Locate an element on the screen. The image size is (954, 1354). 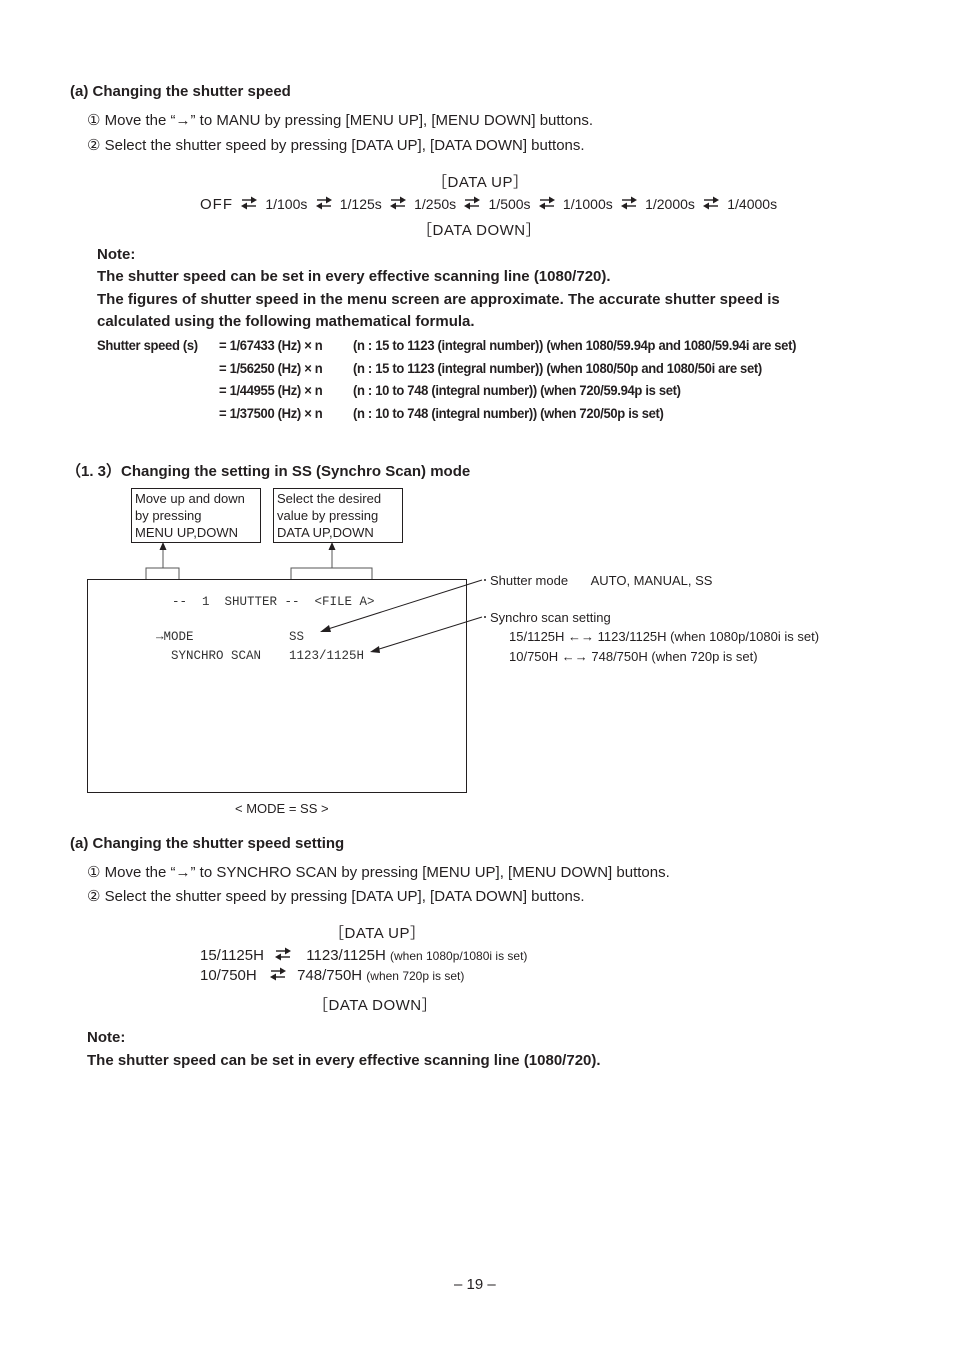
annotation-synchro-line: 10/750H ←→ 748/750H (when 720p is set) is located at coordinates (633, 656).